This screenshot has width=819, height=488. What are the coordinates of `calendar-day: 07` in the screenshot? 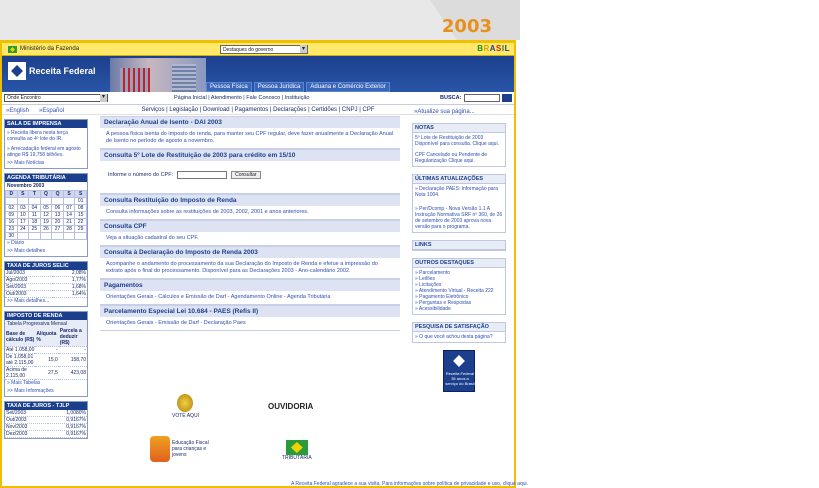 It's located at (69, 208).